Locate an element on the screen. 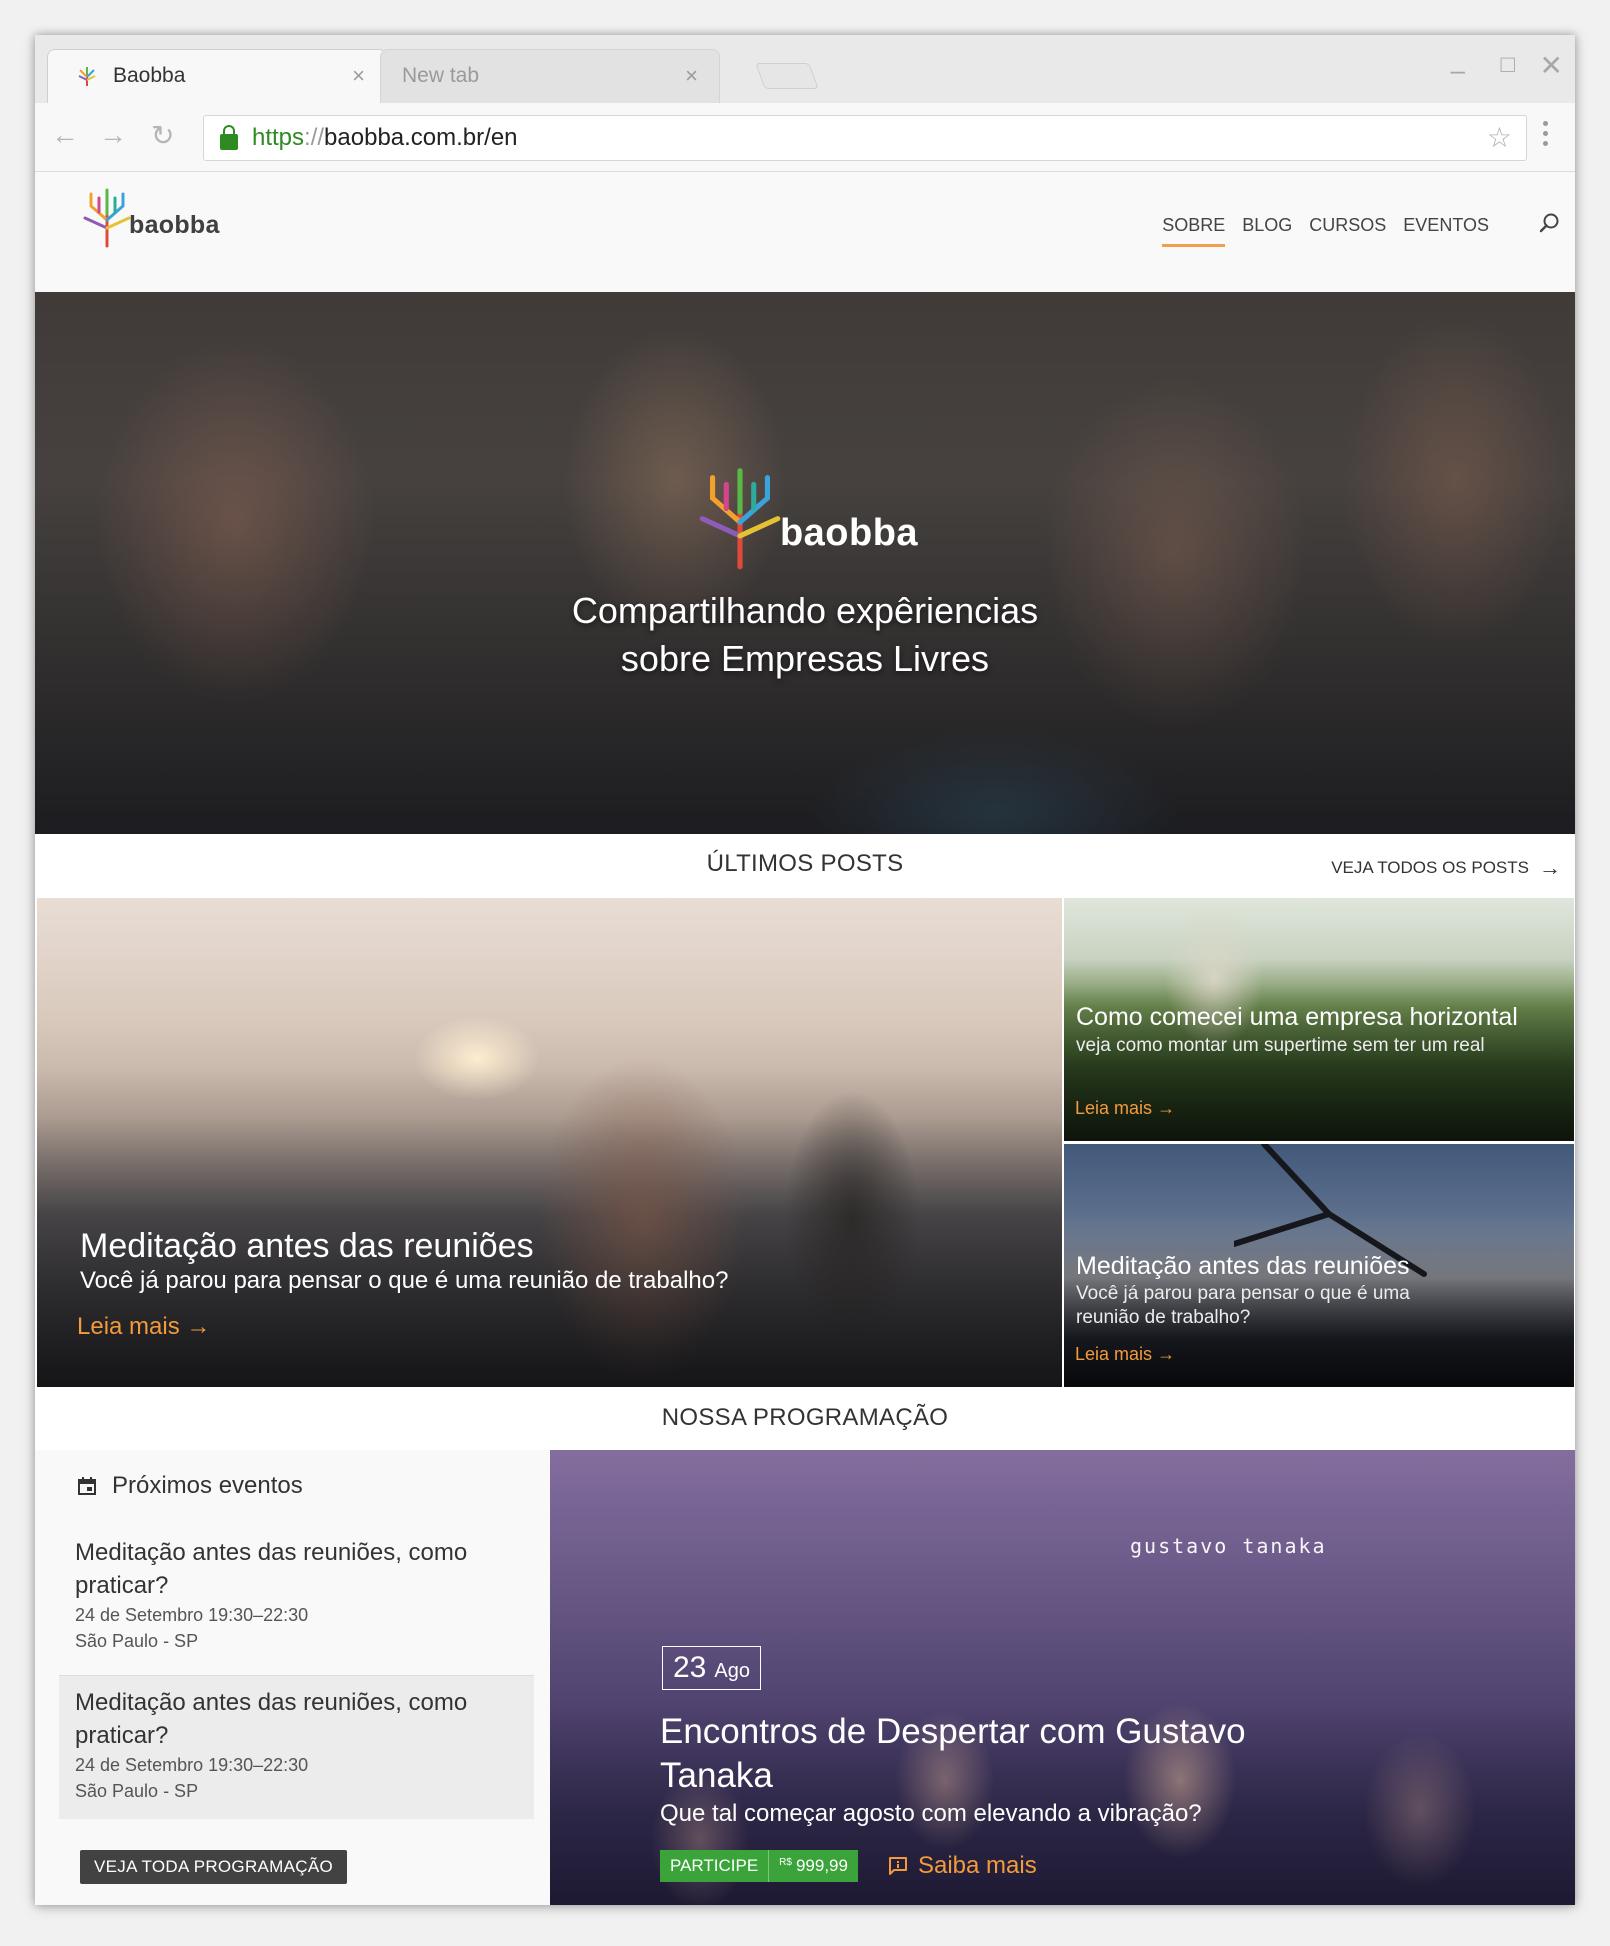 The image size is (1610, 1946). nav-item-sobre: SOBRE is located at coordinates (1194, 231).